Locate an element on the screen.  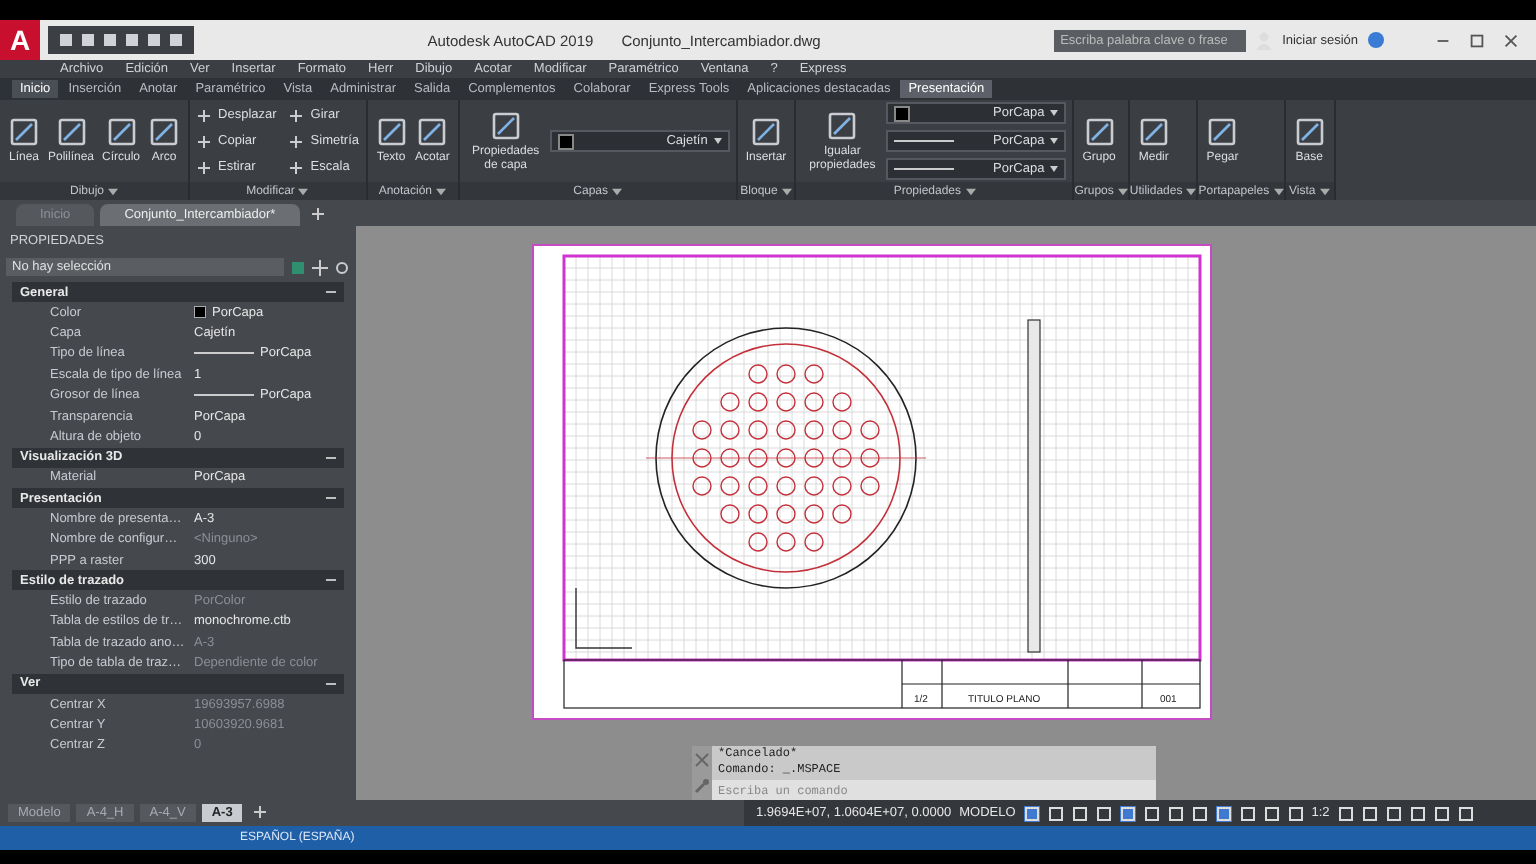
maximize-icon is located at coordinates (1477, 40).